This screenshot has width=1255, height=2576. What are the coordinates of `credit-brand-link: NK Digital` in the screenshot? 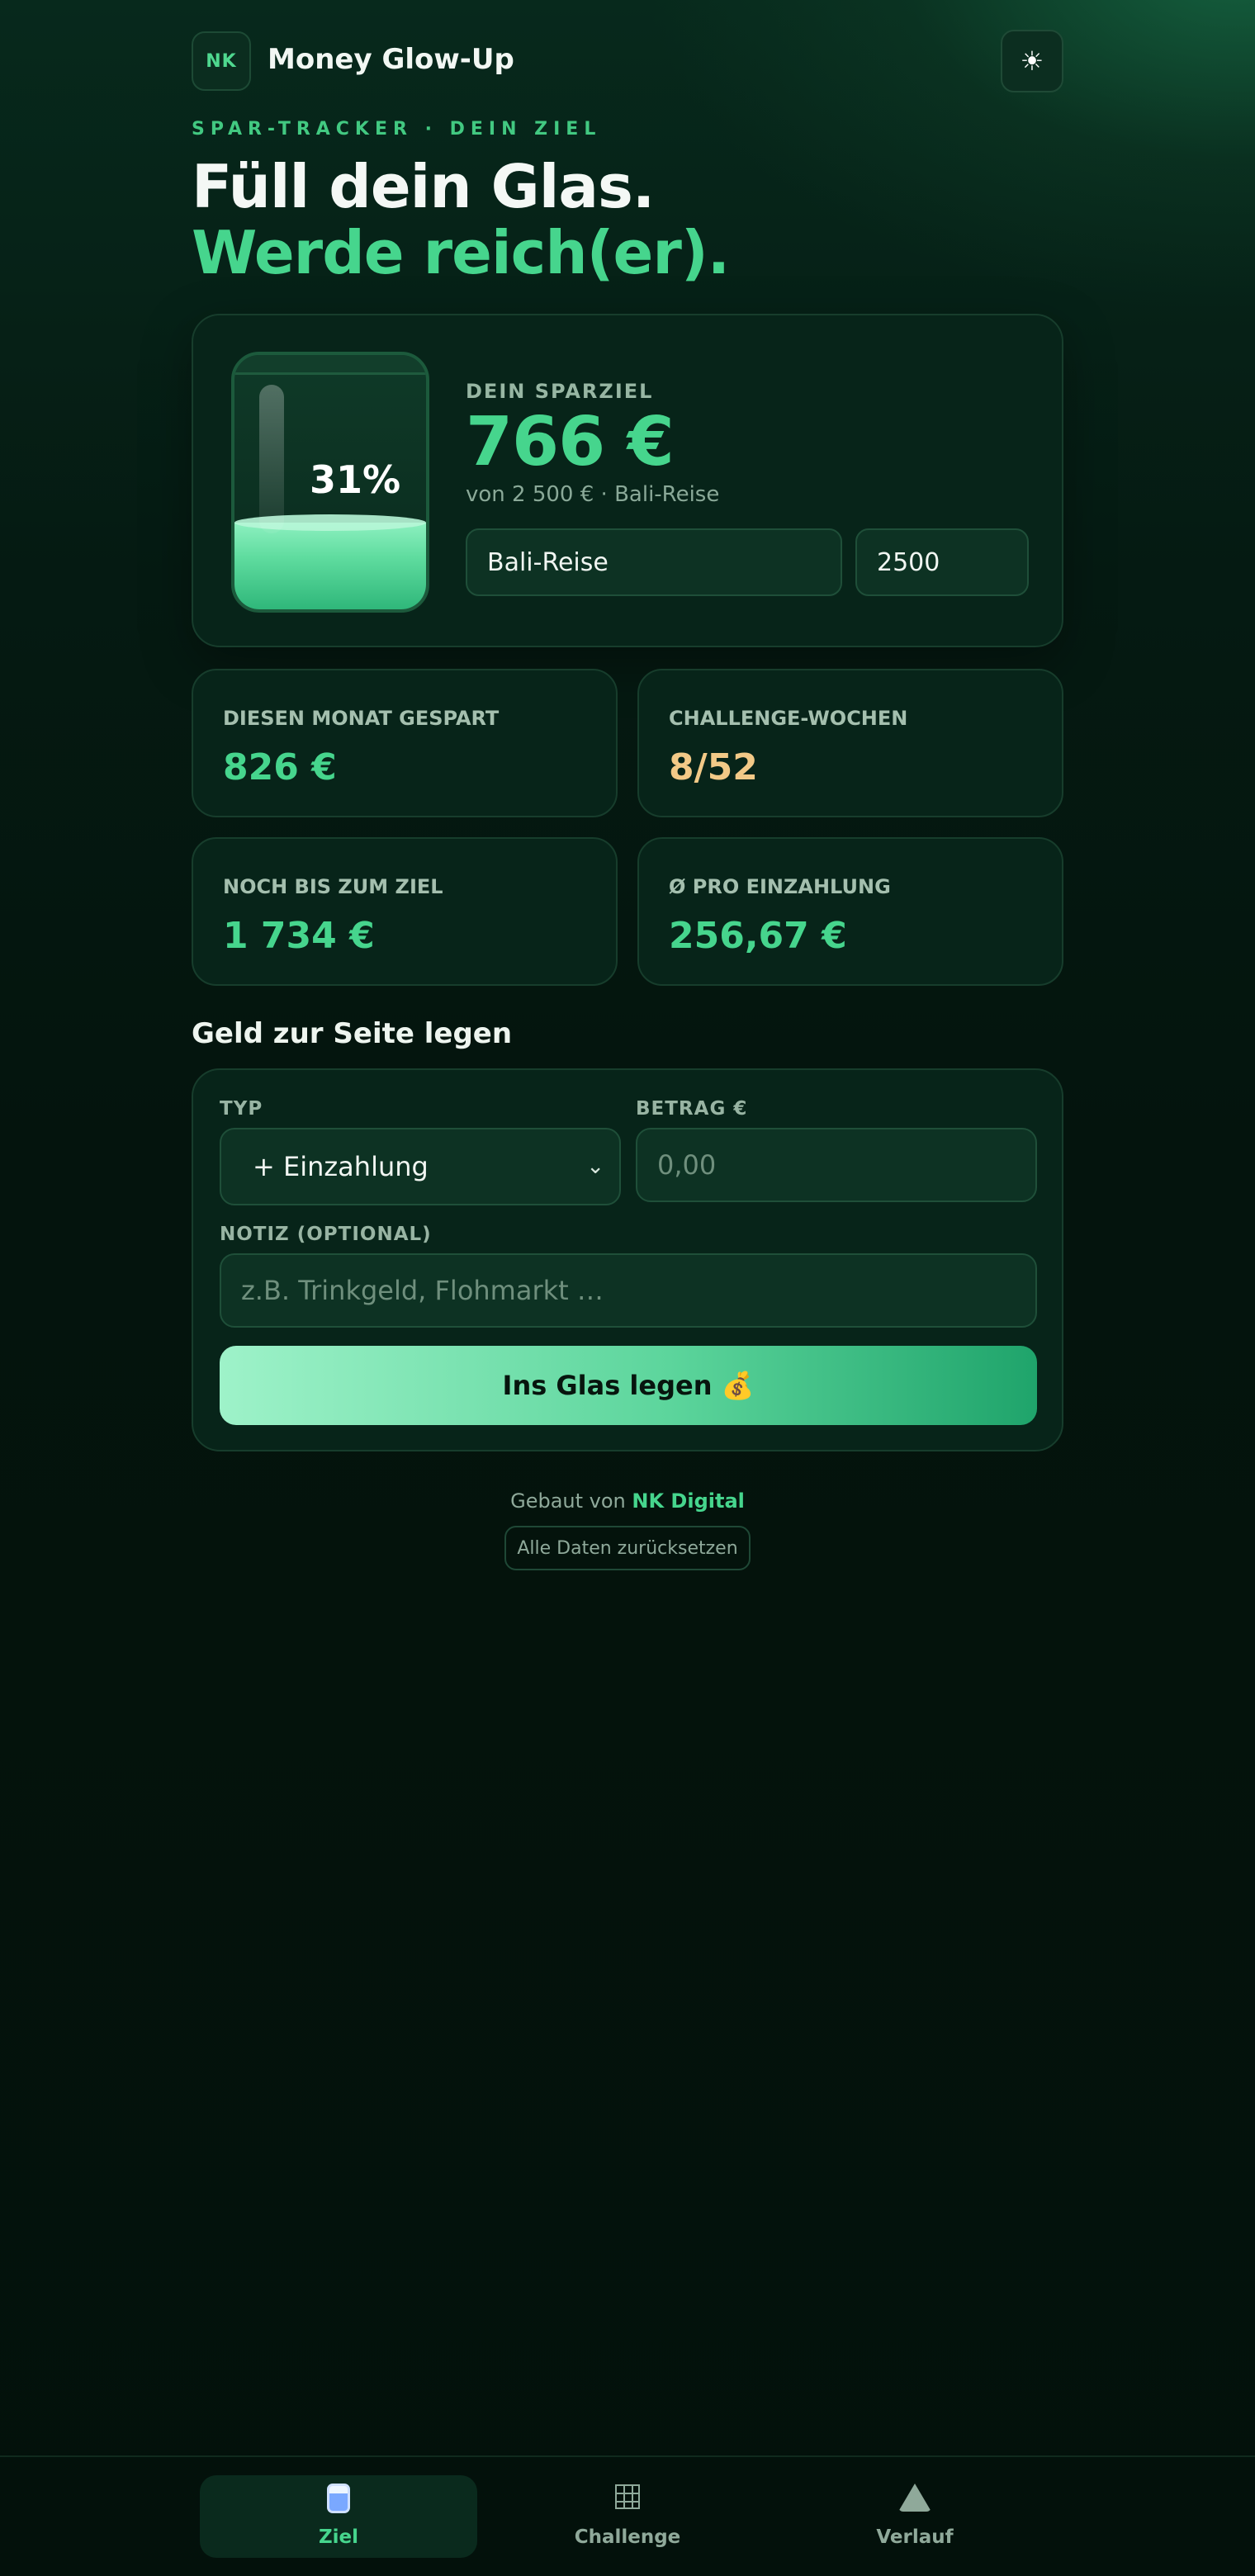 It's located at (688, 1501).